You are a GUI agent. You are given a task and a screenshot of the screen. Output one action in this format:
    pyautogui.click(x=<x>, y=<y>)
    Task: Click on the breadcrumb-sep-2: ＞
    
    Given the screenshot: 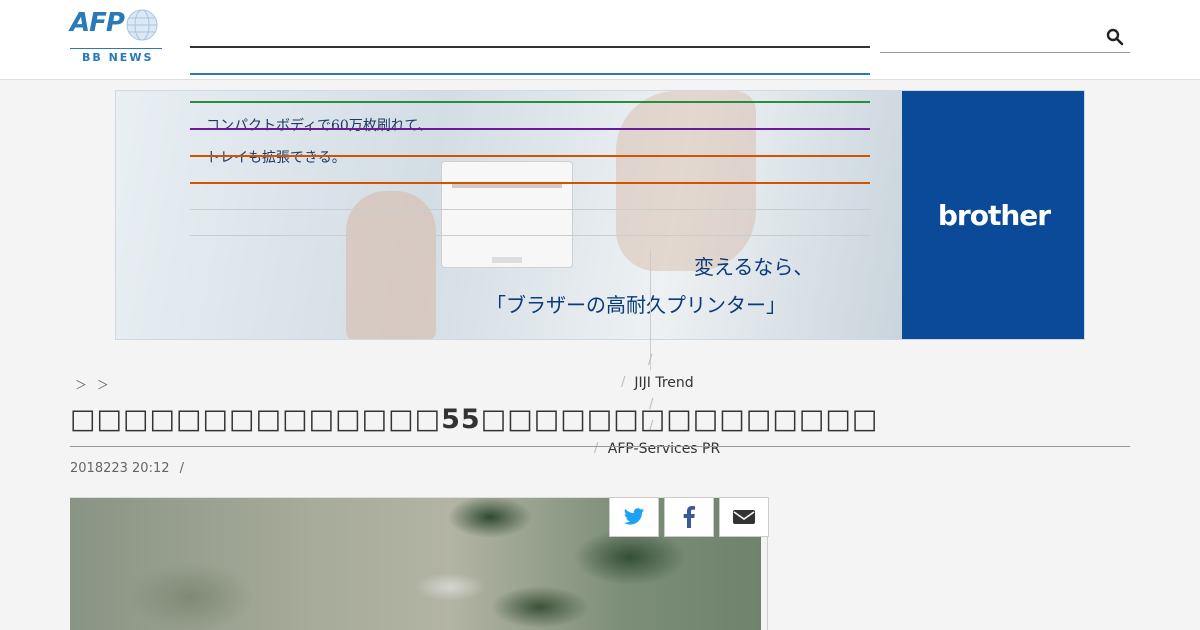 What is the action you would take?
    pyautogui.click(x=102, y=385)
    